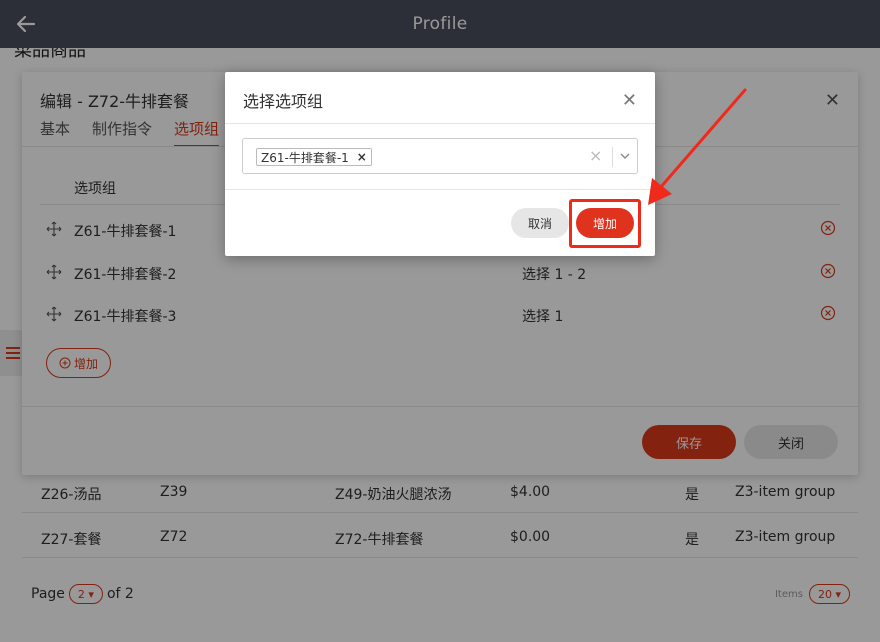 The image size is (880, 642). What do you see at coordinates (625, 156) in the screenshot?
I see `chevron-down-icon` at bounding box center [625, 156].